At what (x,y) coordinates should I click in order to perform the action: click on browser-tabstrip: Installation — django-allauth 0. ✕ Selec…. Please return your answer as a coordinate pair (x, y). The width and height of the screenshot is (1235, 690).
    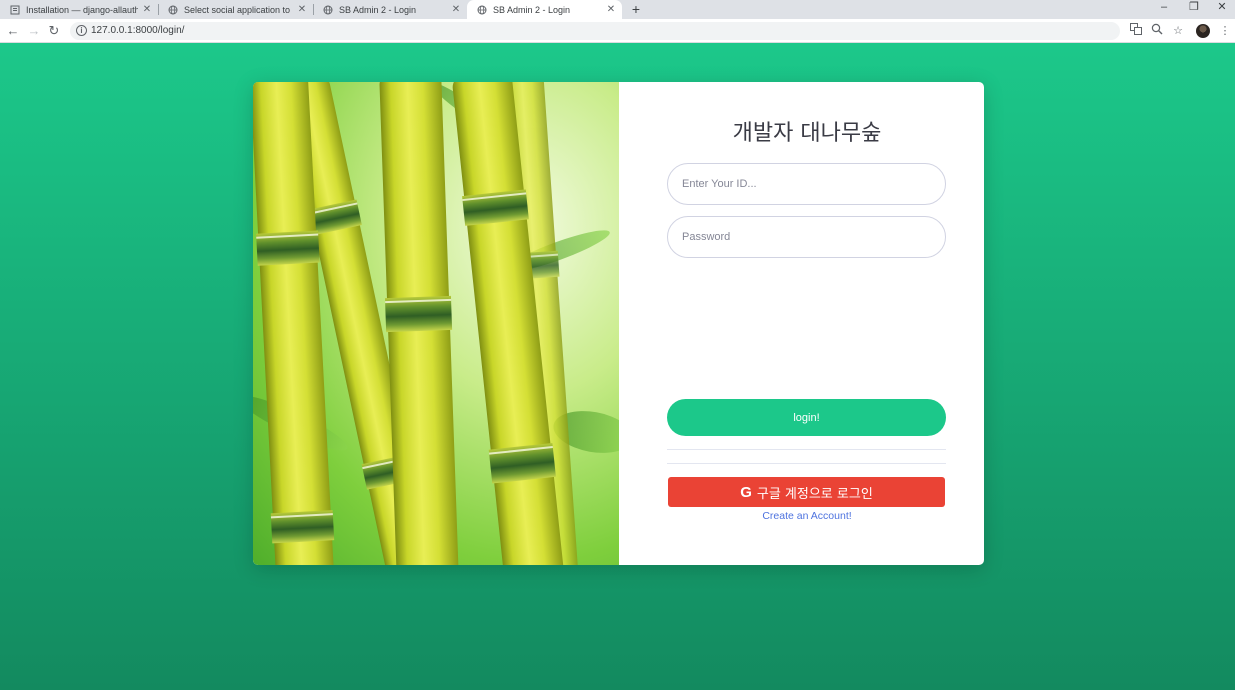
    Looking at the image, I should click on (617, 9).